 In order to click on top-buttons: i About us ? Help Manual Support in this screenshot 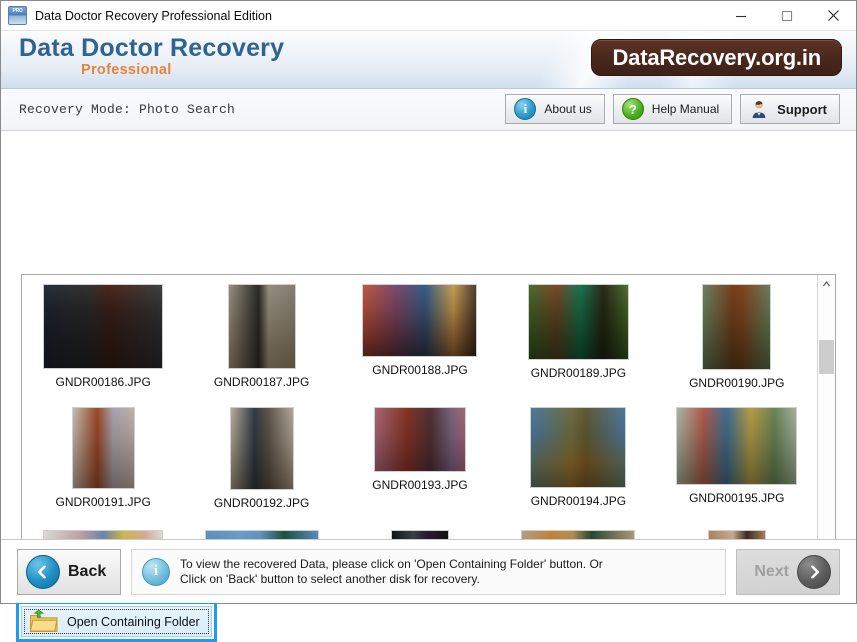, I will do `click(672, 109)`.